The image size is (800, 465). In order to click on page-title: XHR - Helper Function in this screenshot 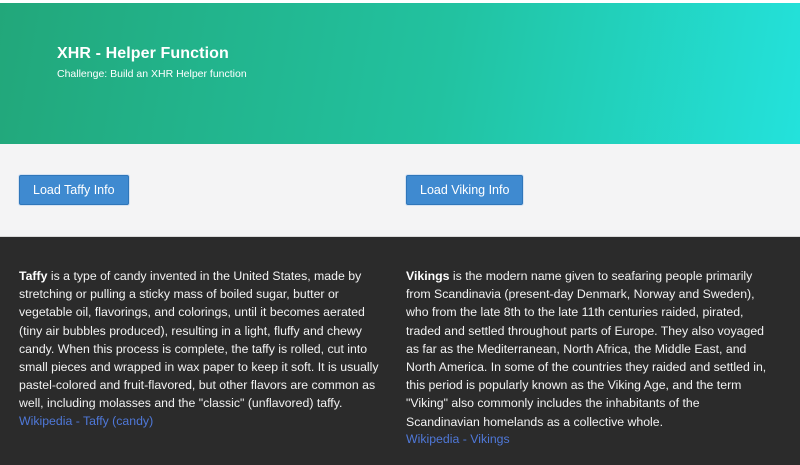, I will do `click(143, 53)`.